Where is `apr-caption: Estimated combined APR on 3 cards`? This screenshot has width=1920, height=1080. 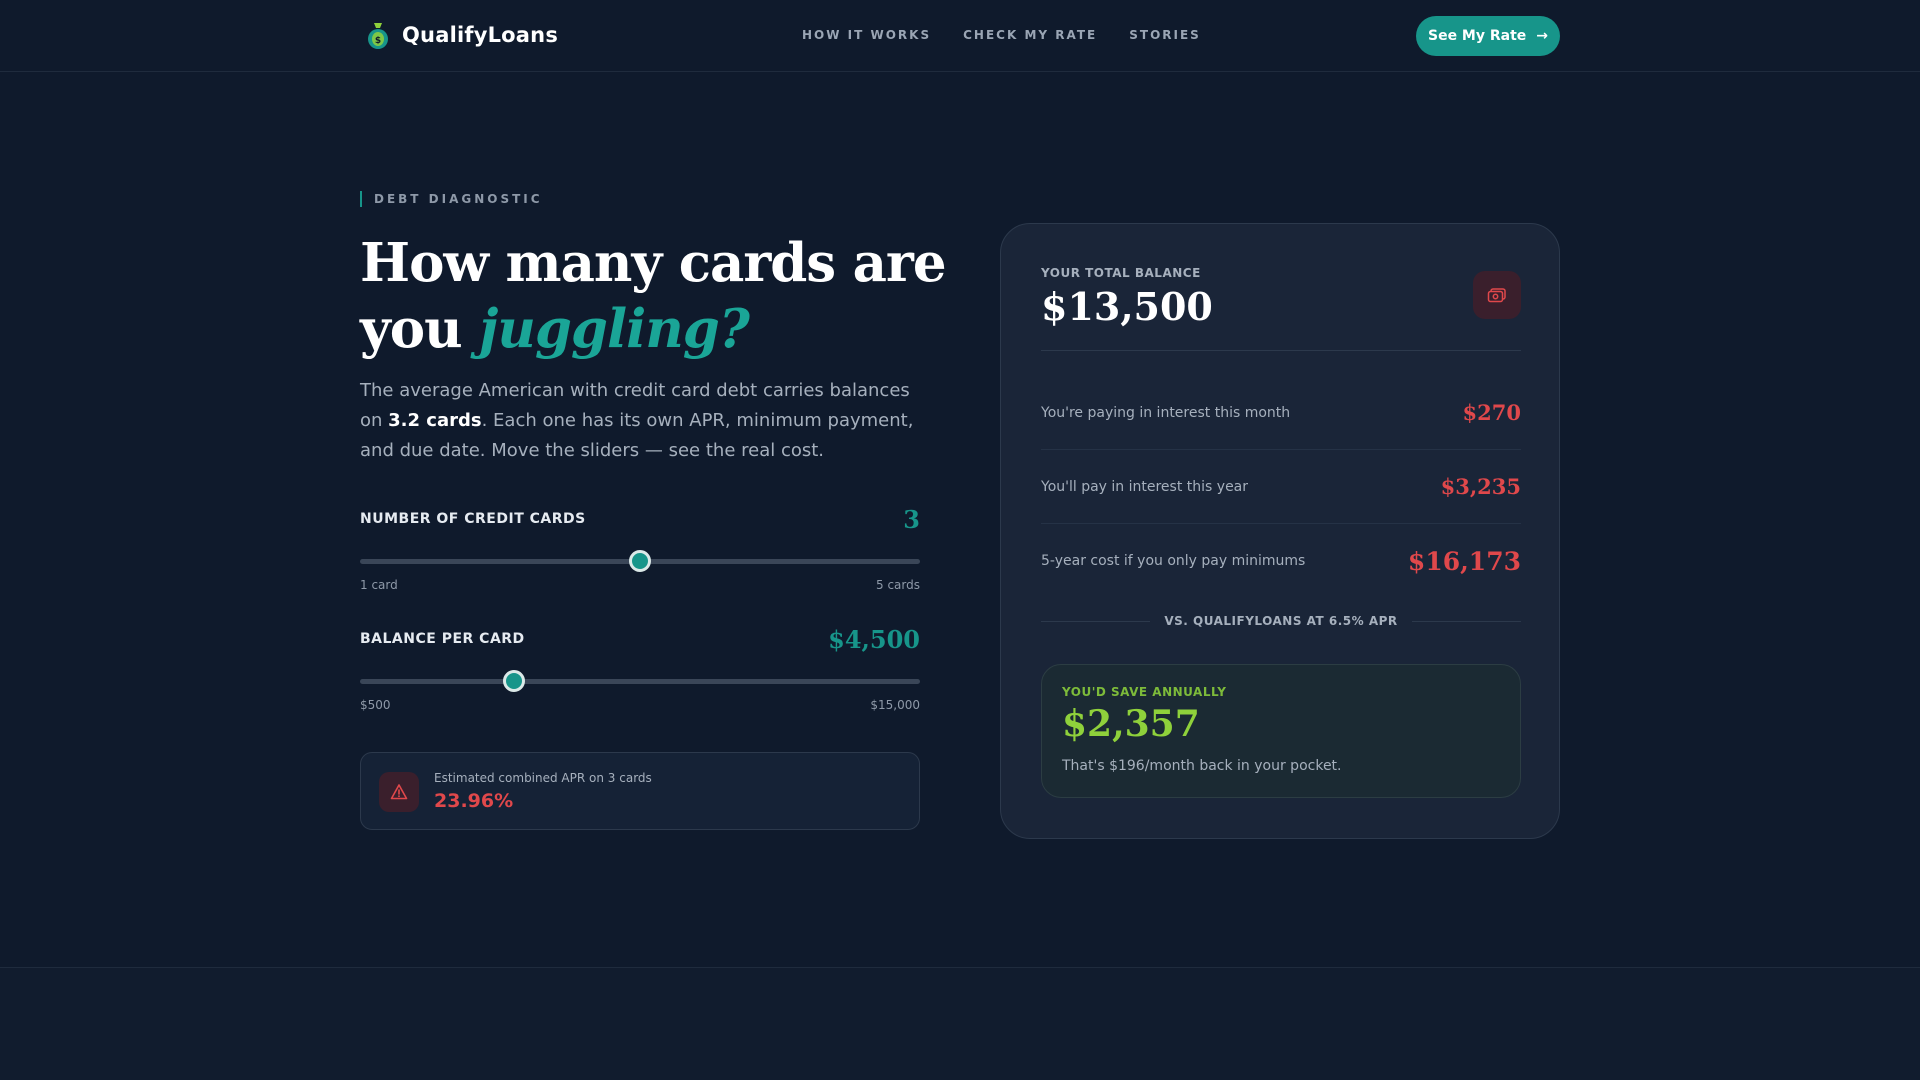 apr-caption: Estimated combined APR on 3 cards is located at coordinates (543, 778).